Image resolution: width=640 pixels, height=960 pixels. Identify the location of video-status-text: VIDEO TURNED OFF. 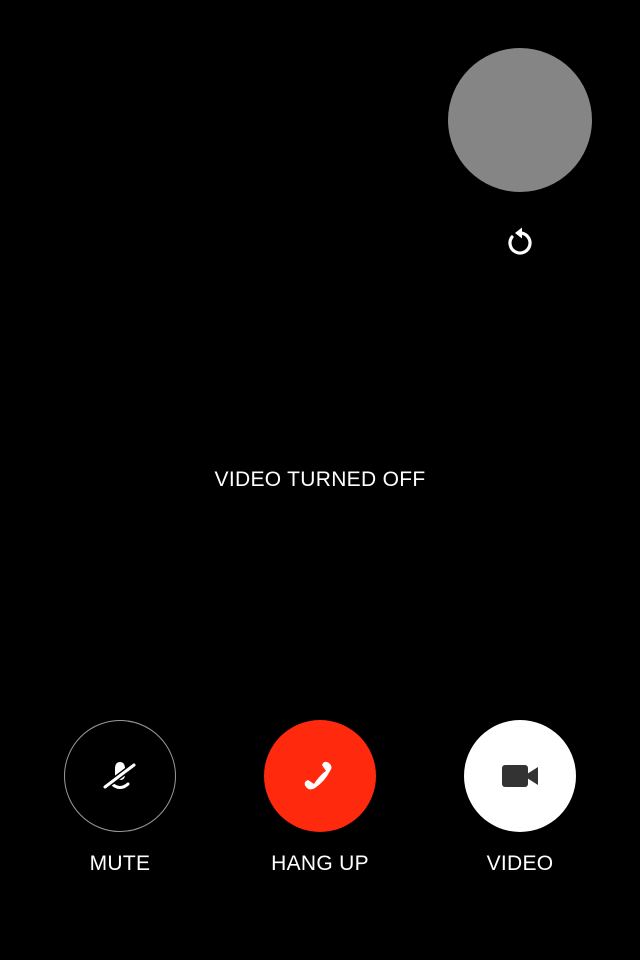
(320, 479).